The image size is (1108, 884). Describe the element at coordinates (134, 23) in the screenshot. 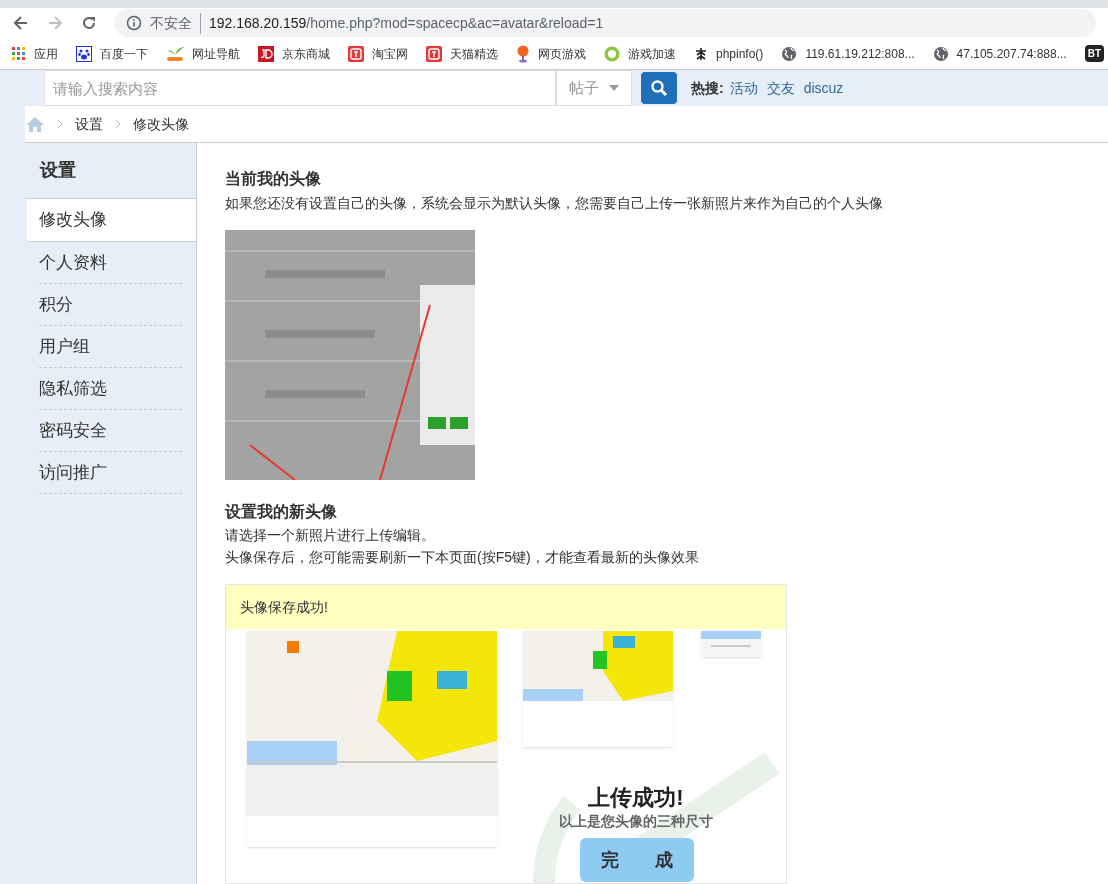

I see `info-icon` at that location.